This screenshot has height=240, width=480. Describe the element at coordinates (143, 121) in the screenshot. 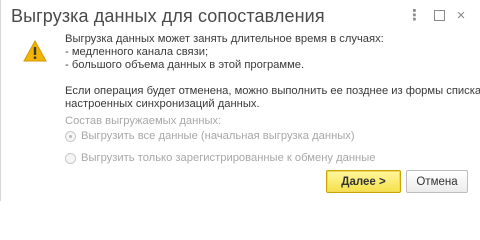

I see `export-scope-label: Состав выгружаемых данных:` at that location.